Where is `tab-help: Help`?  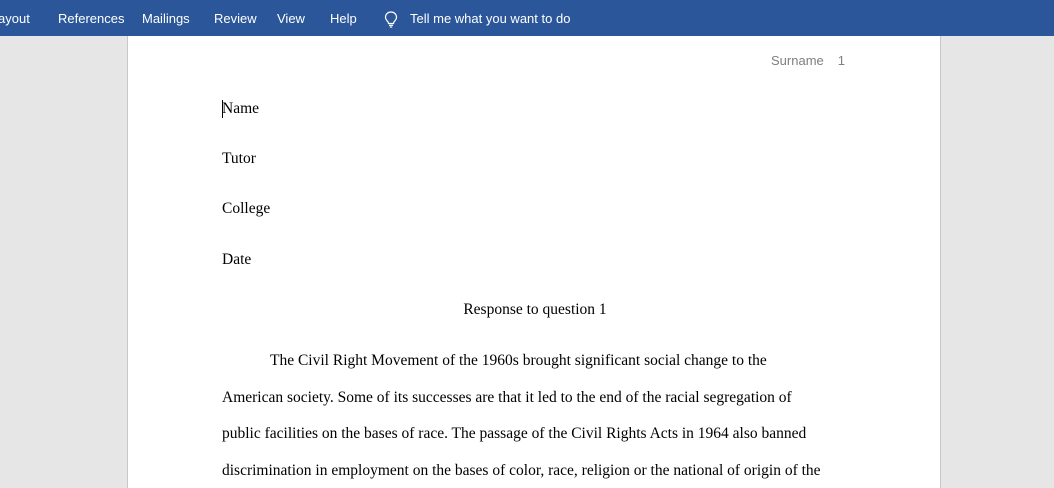
tab-help: Help is located at coordinates (343, 18).